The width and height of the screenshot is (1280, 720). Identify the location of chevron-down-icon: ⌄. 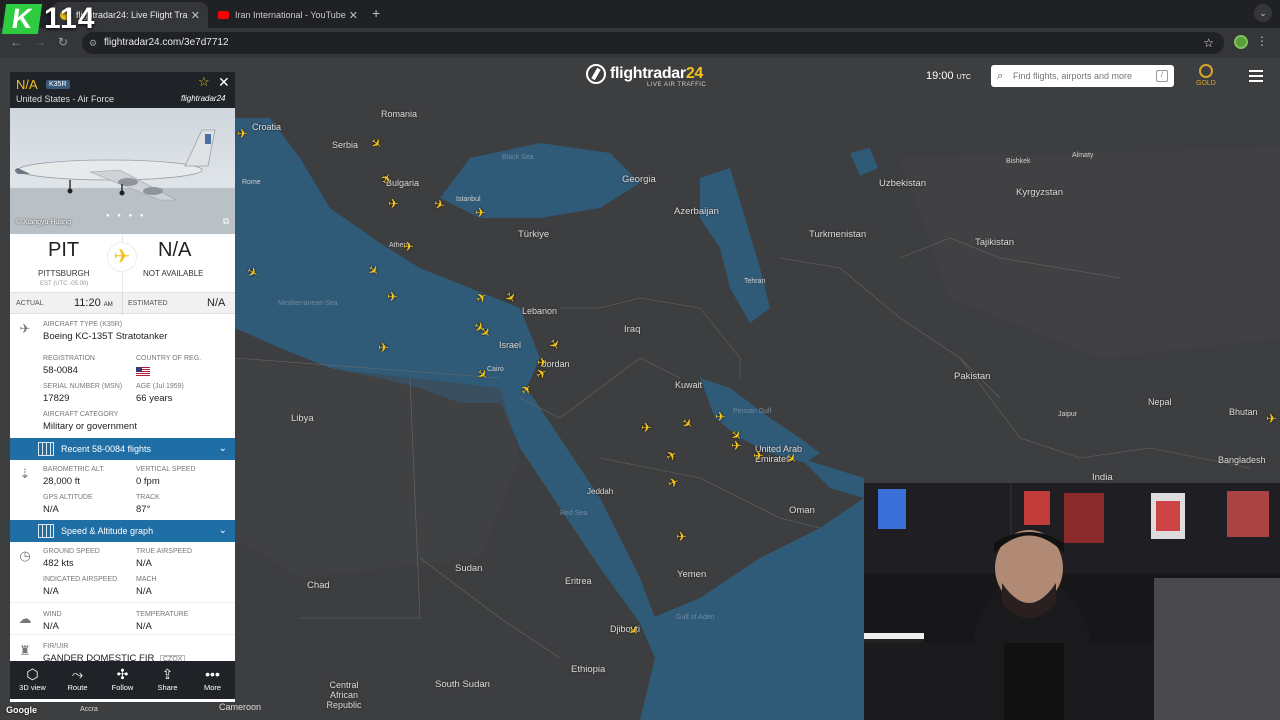
(222, 448).